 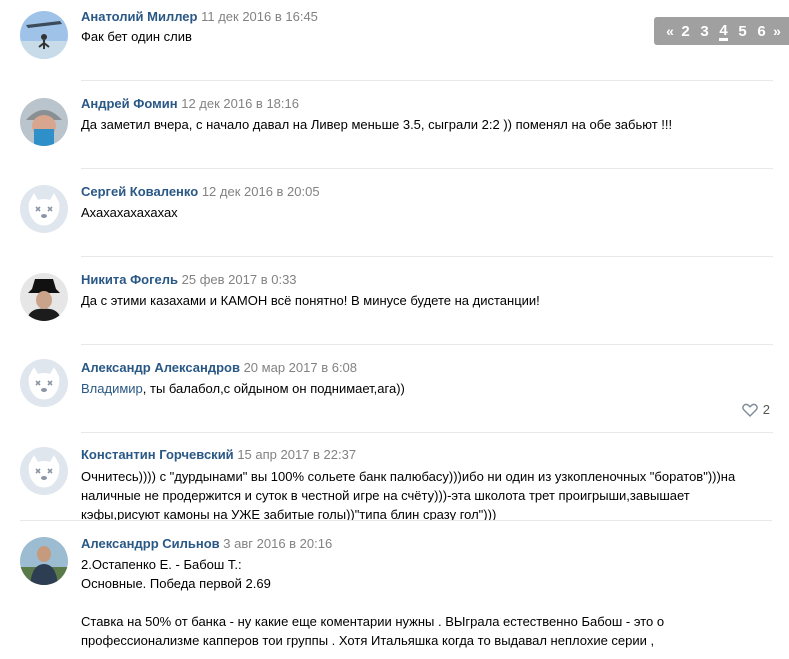 What do you see at coordinates (136, 36) in the screenshot?
I see `comment-text: Фак бет один слив` at bounding box center [136, 36].